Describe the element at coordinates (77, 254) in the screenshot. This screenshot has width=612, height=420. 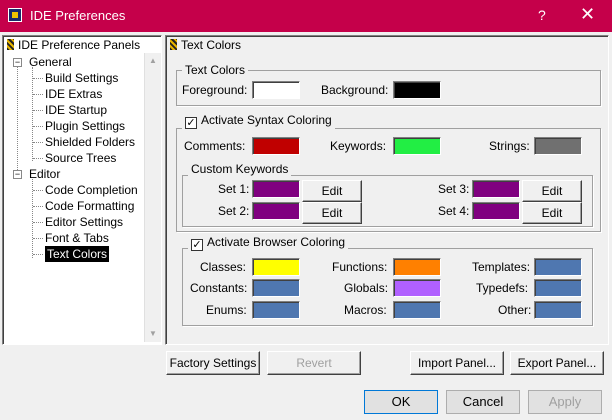
I see `tree-item-label: Text Colors` at that location.